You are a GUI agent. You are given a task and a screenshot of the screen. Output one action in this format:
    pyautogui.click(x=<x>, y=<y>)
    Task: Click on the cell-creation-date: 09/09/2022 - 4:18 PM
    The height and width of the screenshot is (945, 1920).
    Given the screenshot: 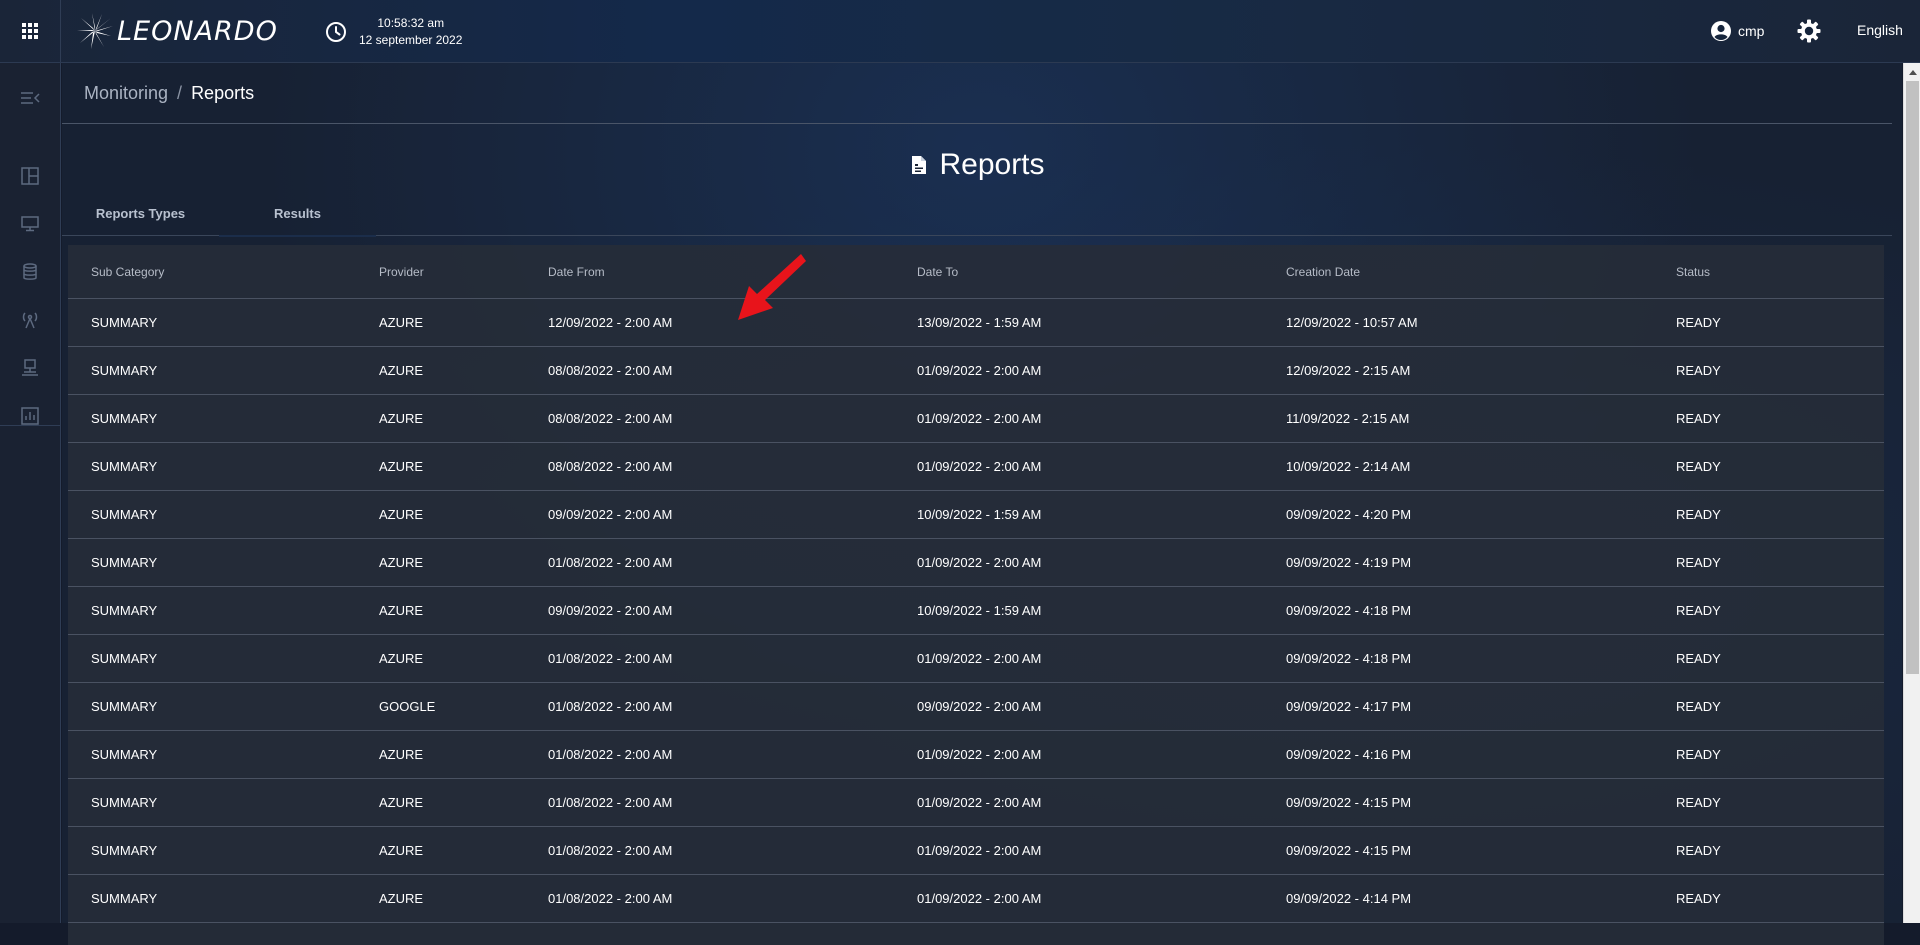 What is the action you would take?
    pyautogui.click(x=1349, y=610)
    